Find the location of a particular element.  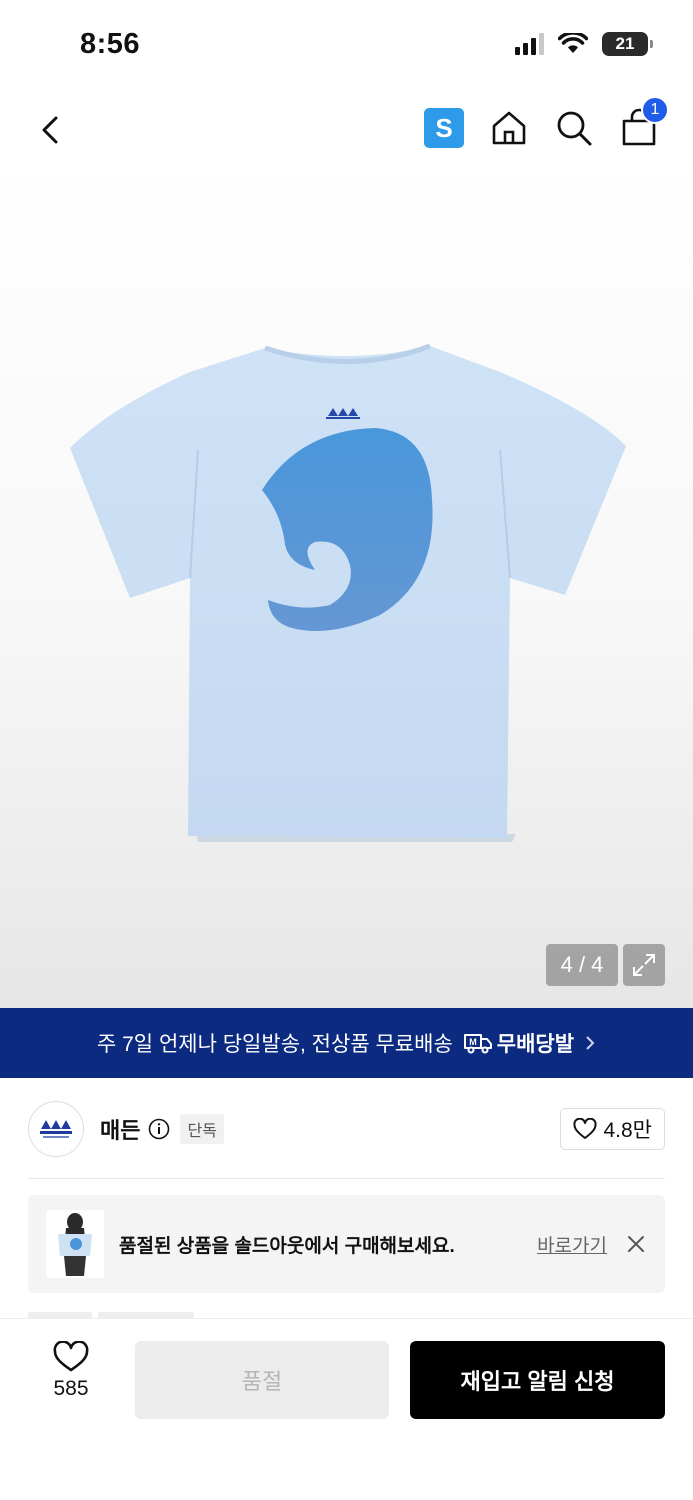

expand-icon is located at coordinates (644, 965).